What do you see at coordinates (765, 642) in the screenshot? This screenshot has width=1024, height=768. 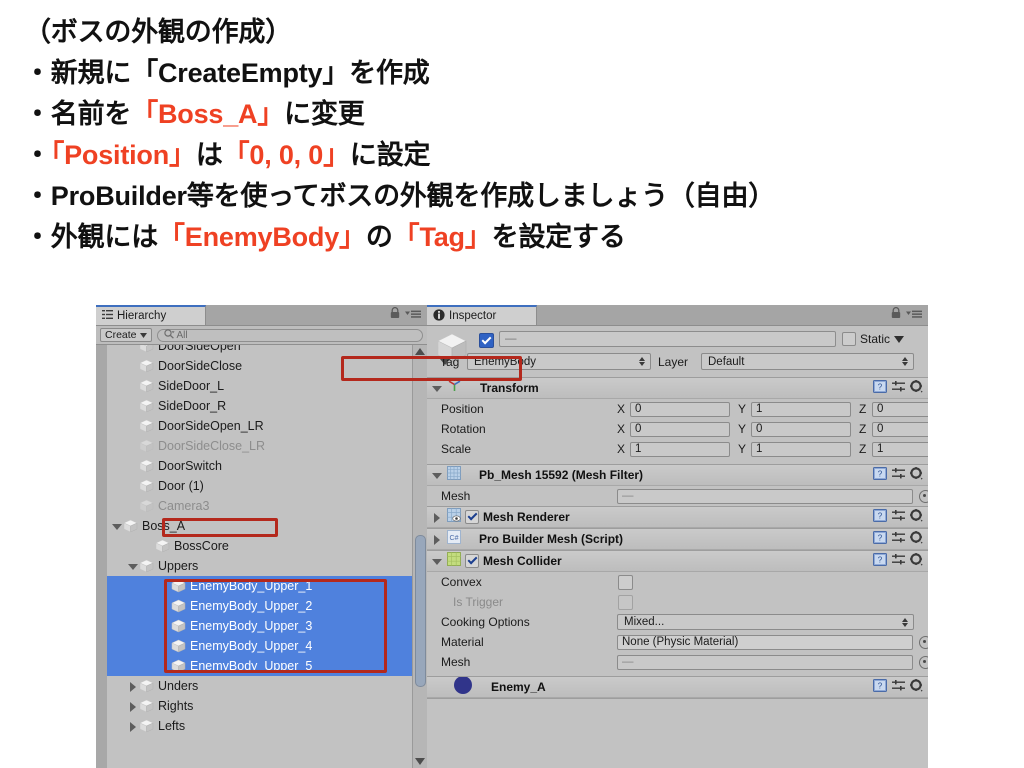 I see `material-field: None (Physic Material)` at bounding box center [765, 642].